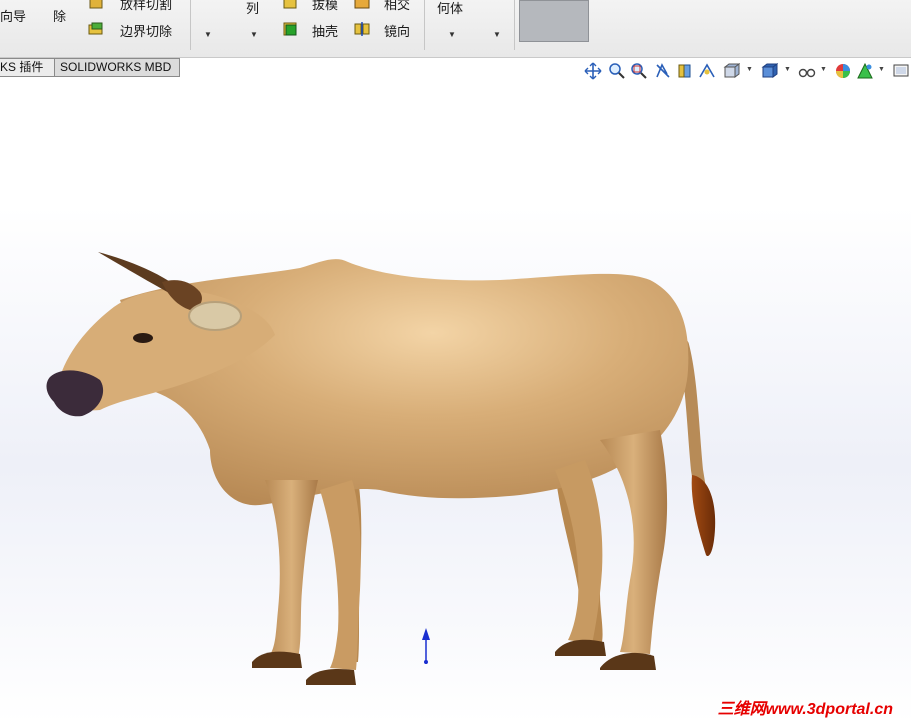 The height and width of the screenshot is (723, 911). Describe the element at coordinates (617, 71) in the screenshot. I see `zoom-fit-icon` at that location.